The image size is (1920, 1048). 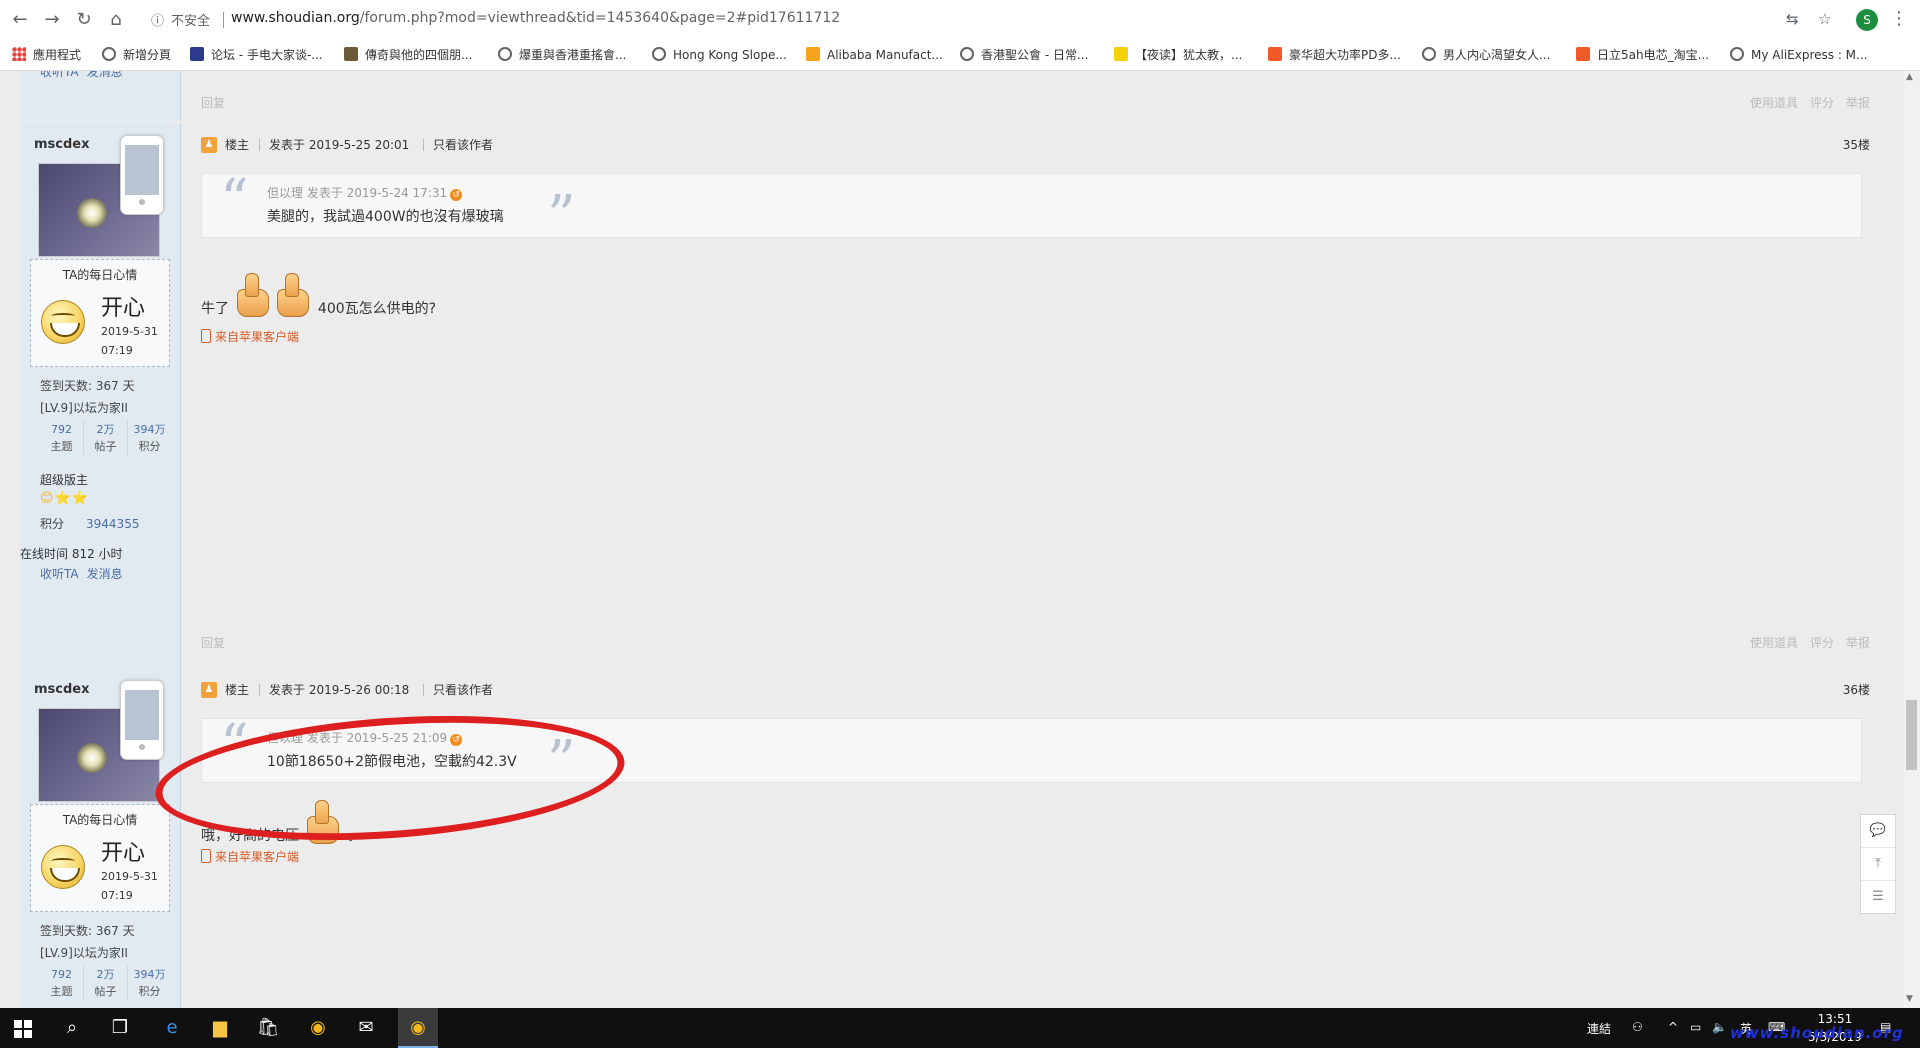 What do you see at coordinates (366, 1028) in the screenshot?
I see `mail-icon: ✉` at bounding box center [366, 1028].